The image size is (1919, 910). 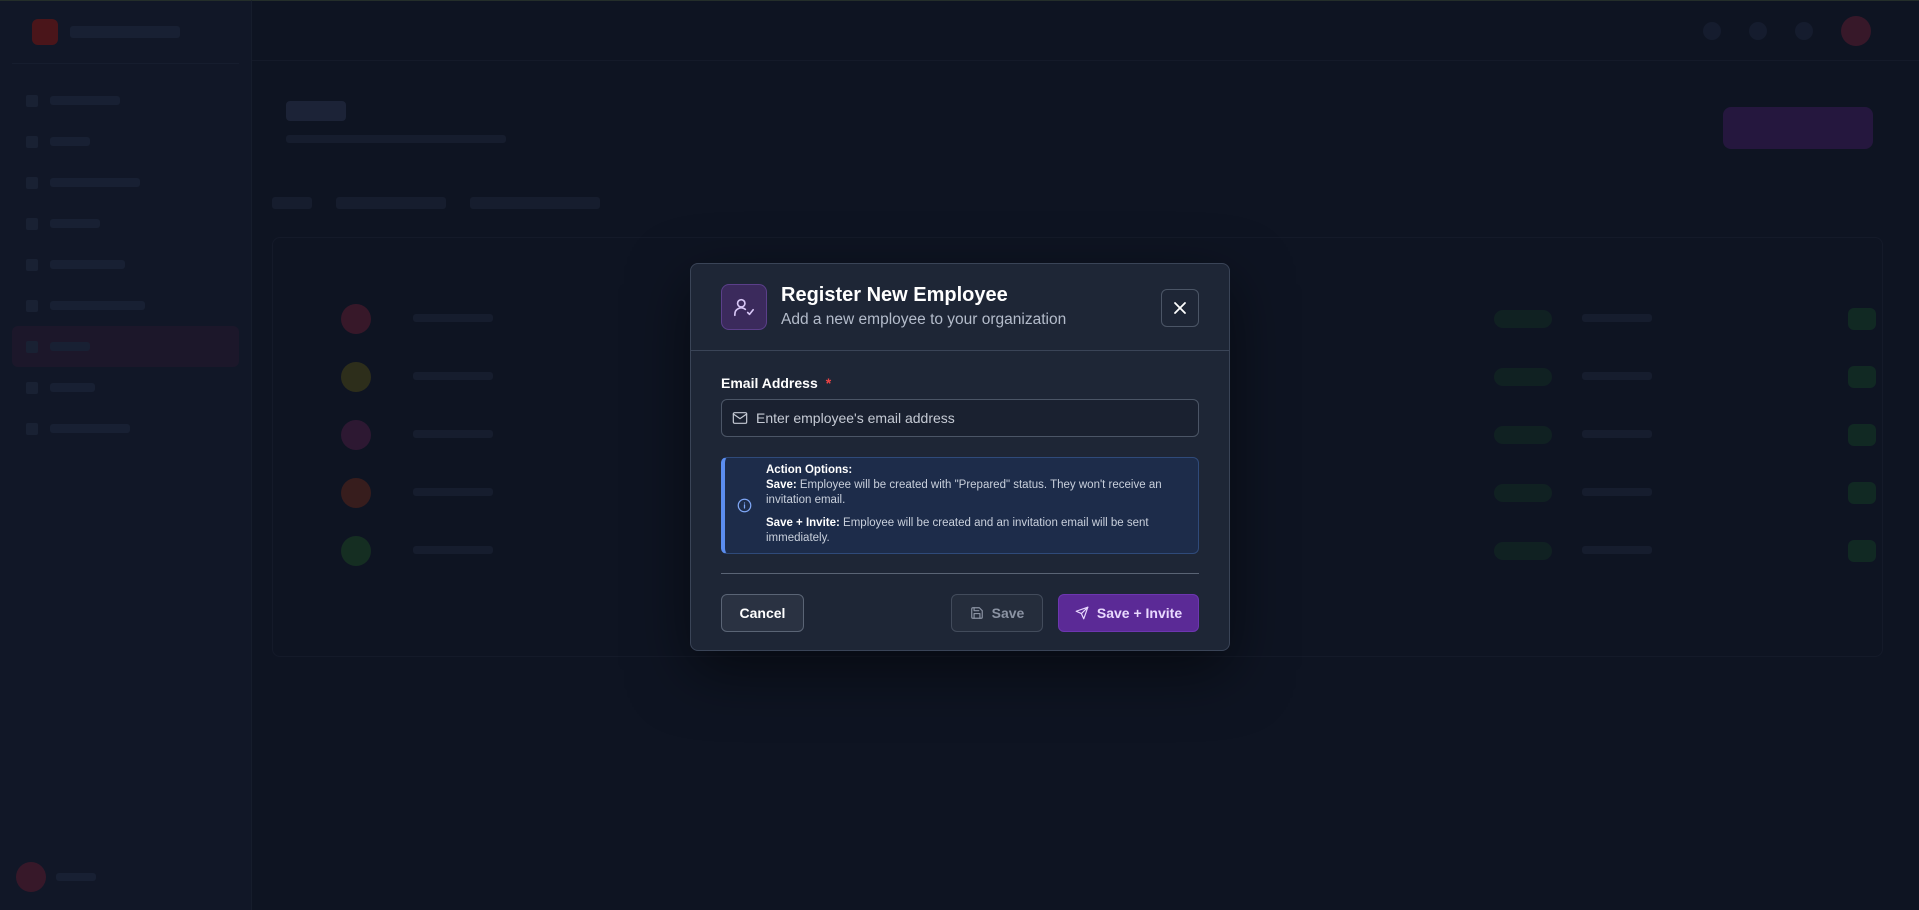 I want to click on required-marker: *, so click(x=828, y=383).